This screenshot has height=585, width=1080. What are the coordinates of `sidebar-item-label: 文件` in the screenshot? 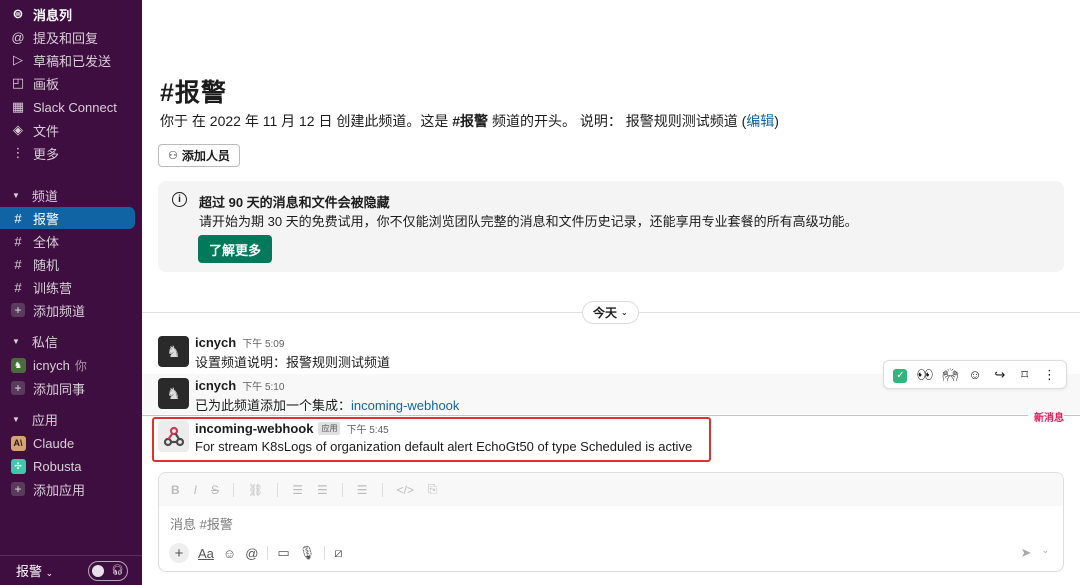 It's located at (46, 131).